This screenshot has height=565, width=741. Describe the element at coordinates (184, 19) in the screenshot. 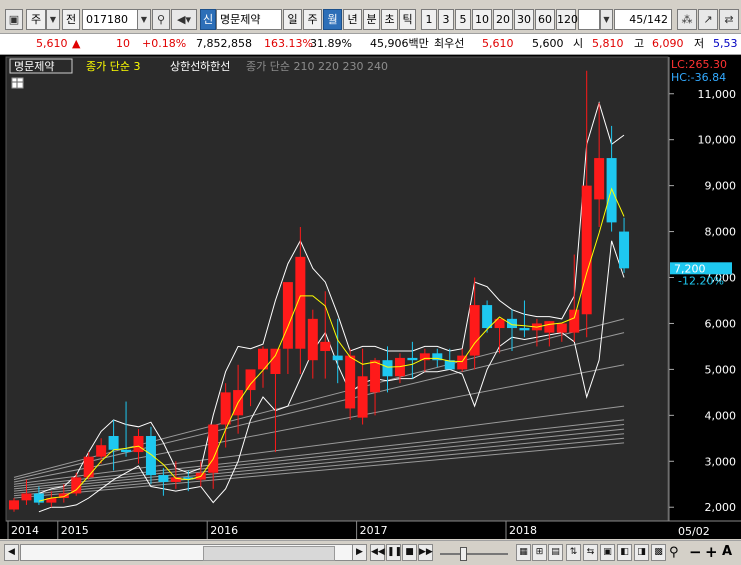

I see `speaker-icon: ◀▾` at that location.